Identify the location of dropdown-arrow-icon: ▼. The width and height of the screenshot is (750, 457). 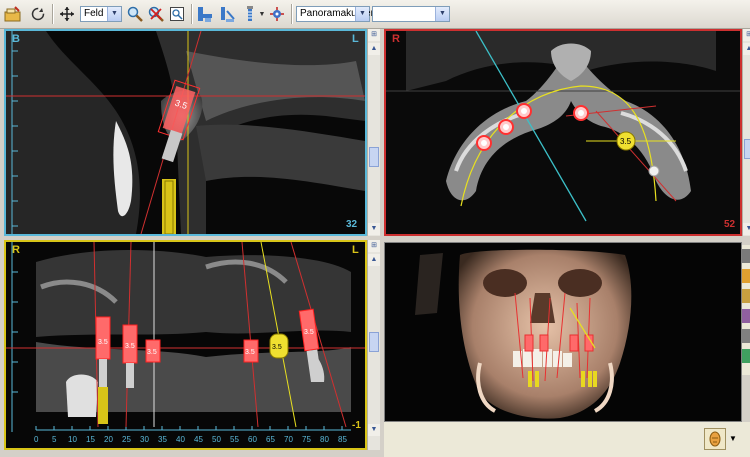
(262, 14).